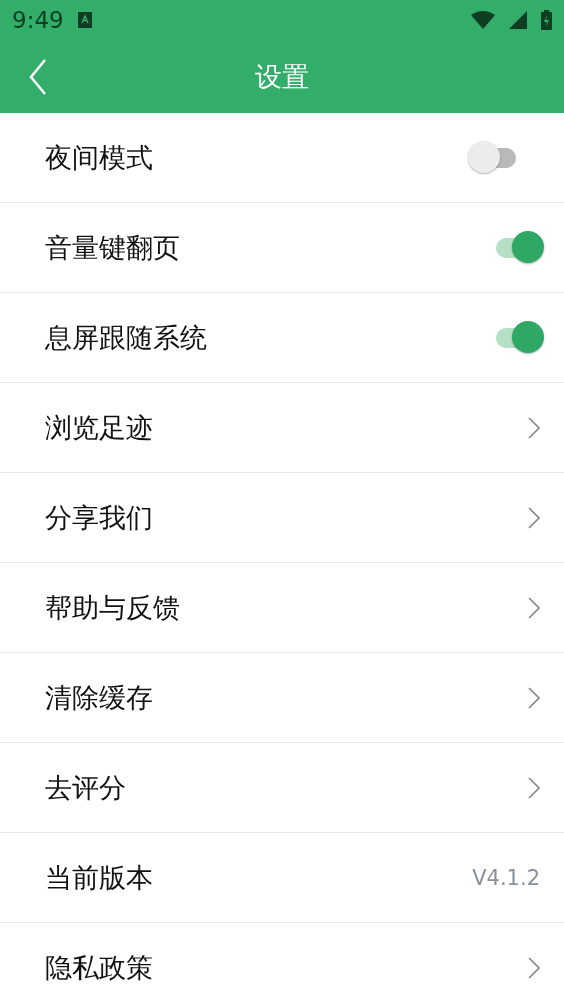  Describe the element at coordinates (546, 20) in the screenshot. I see `battery-charging-icon` at that location.